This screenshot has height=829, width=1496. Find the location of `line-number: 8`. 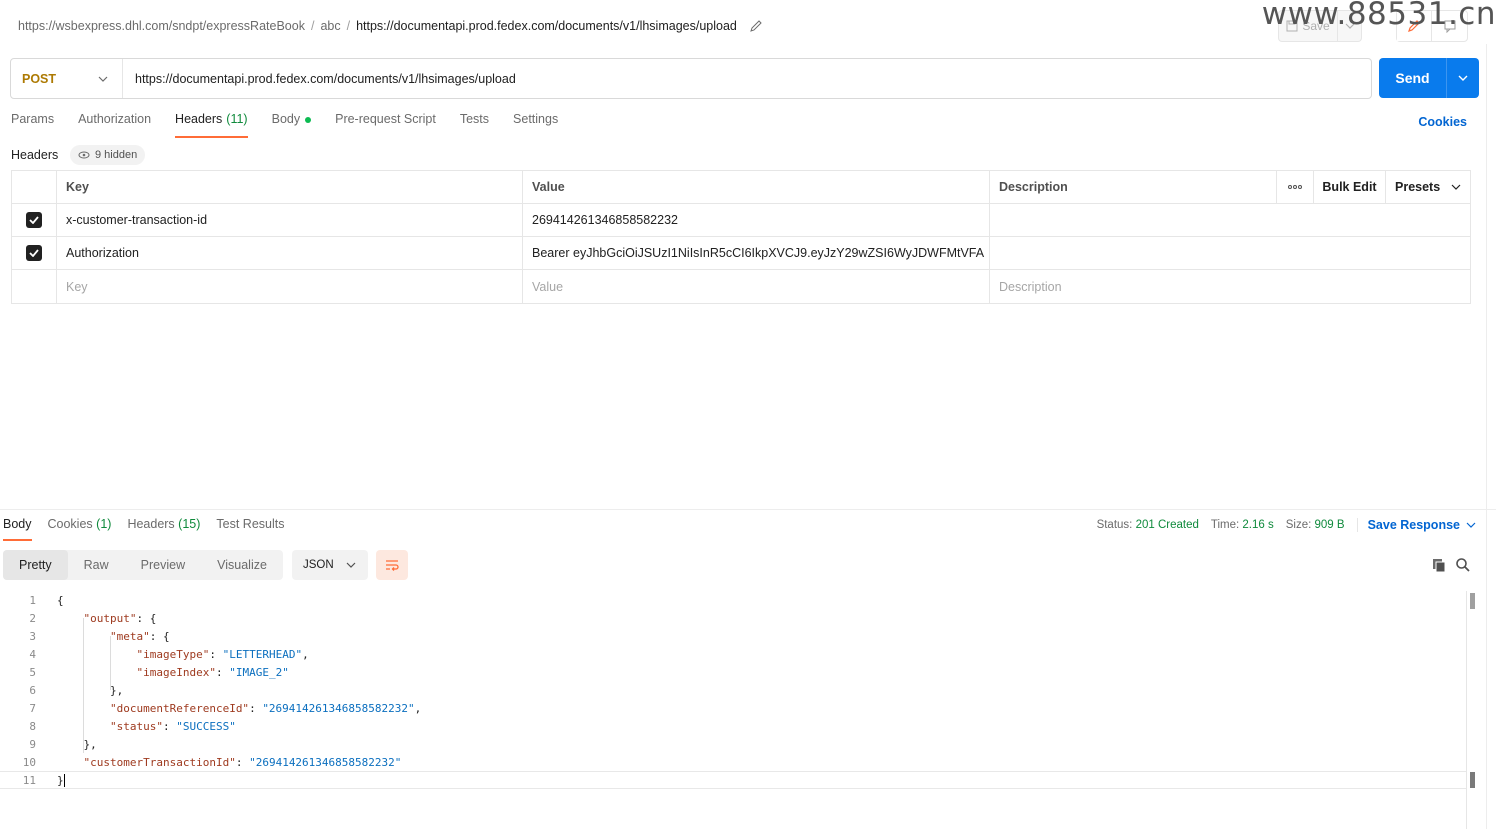

line-number: 8 is located at coordinates (32, 726).